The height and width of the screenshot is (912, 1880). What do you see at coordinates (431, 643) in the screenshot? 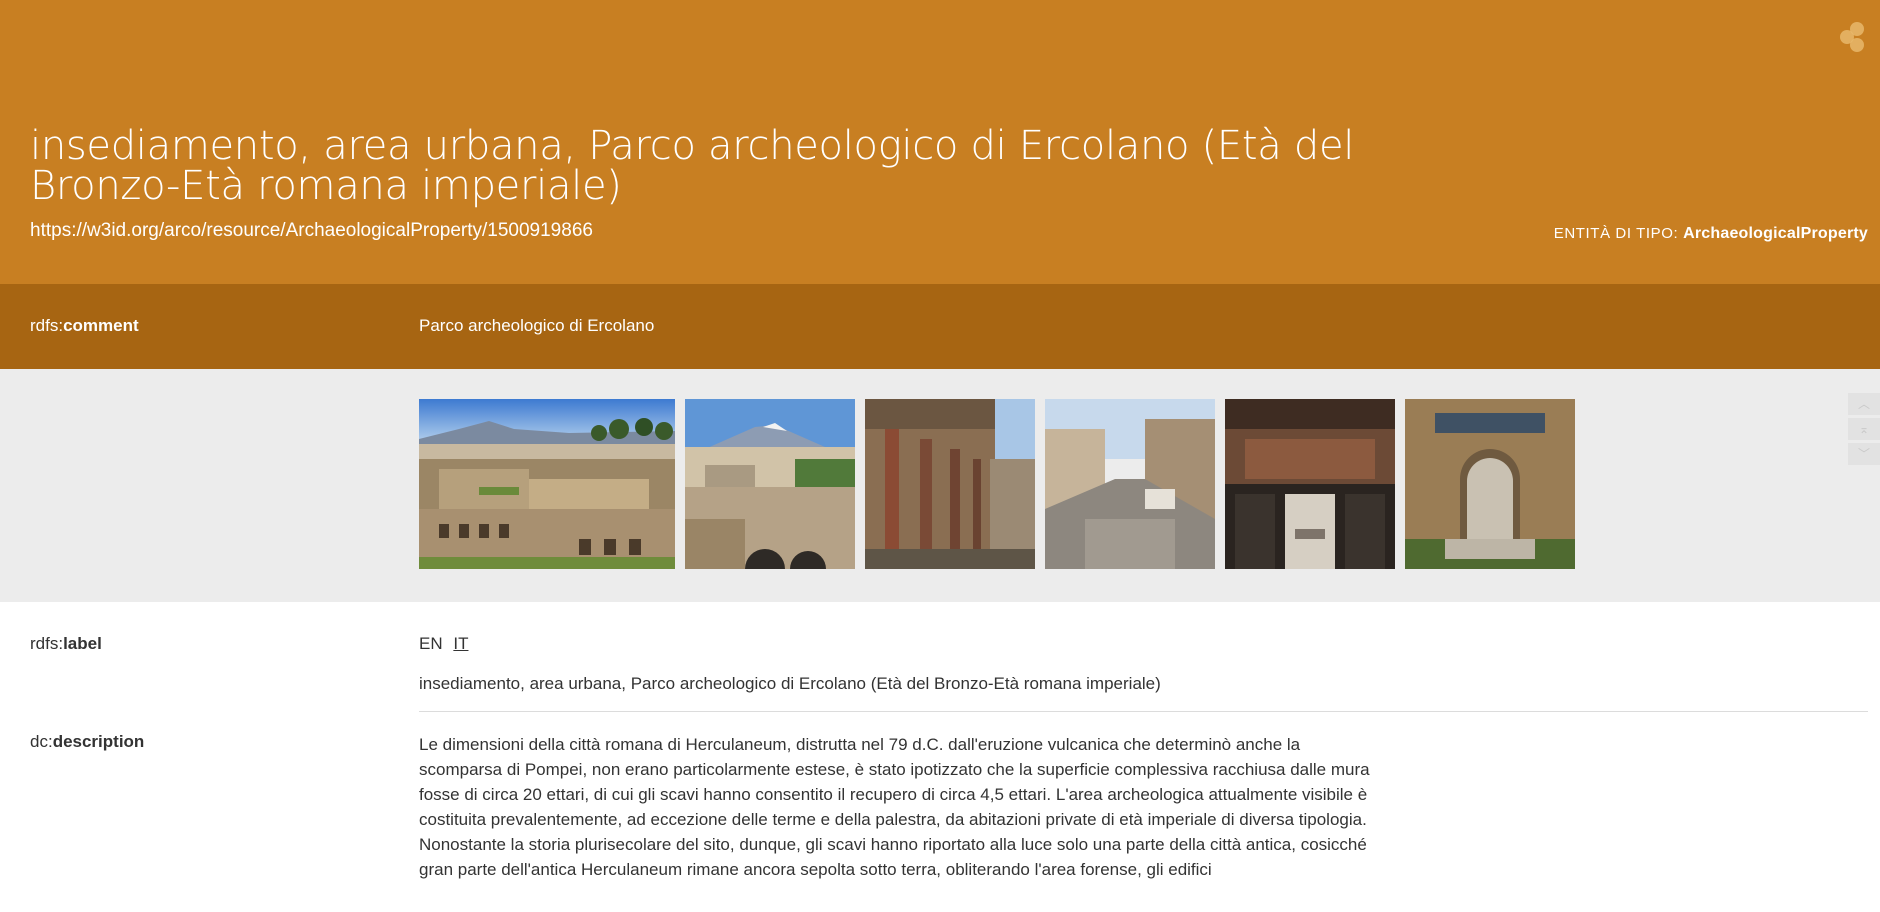
I see `lang-en: EN` at bounding box center [431, 643].